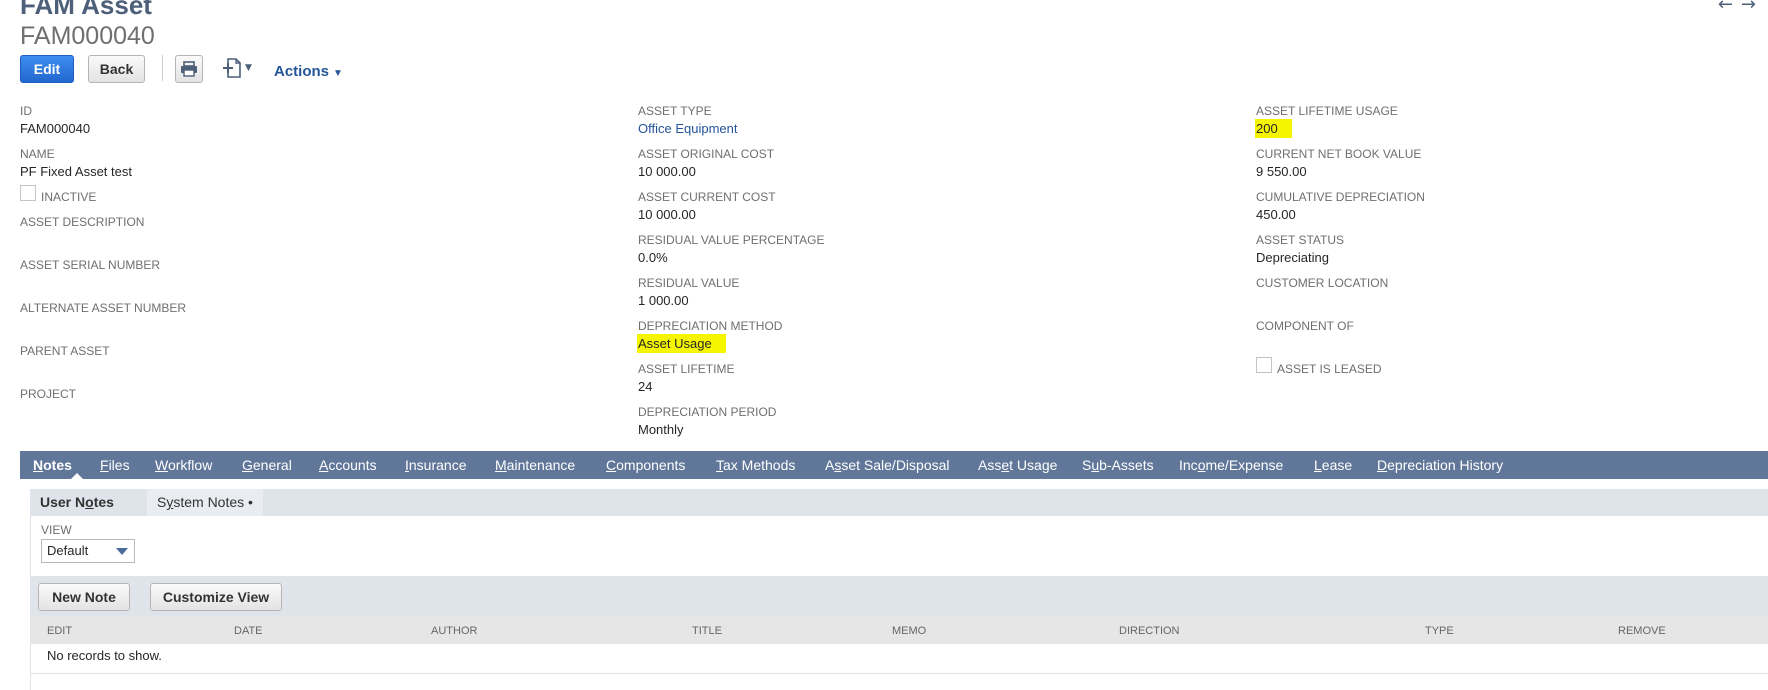 Image resolution: width=1768 pixels, height=690 pixels. I want to click on name-label: NAME, so click(37, 154).